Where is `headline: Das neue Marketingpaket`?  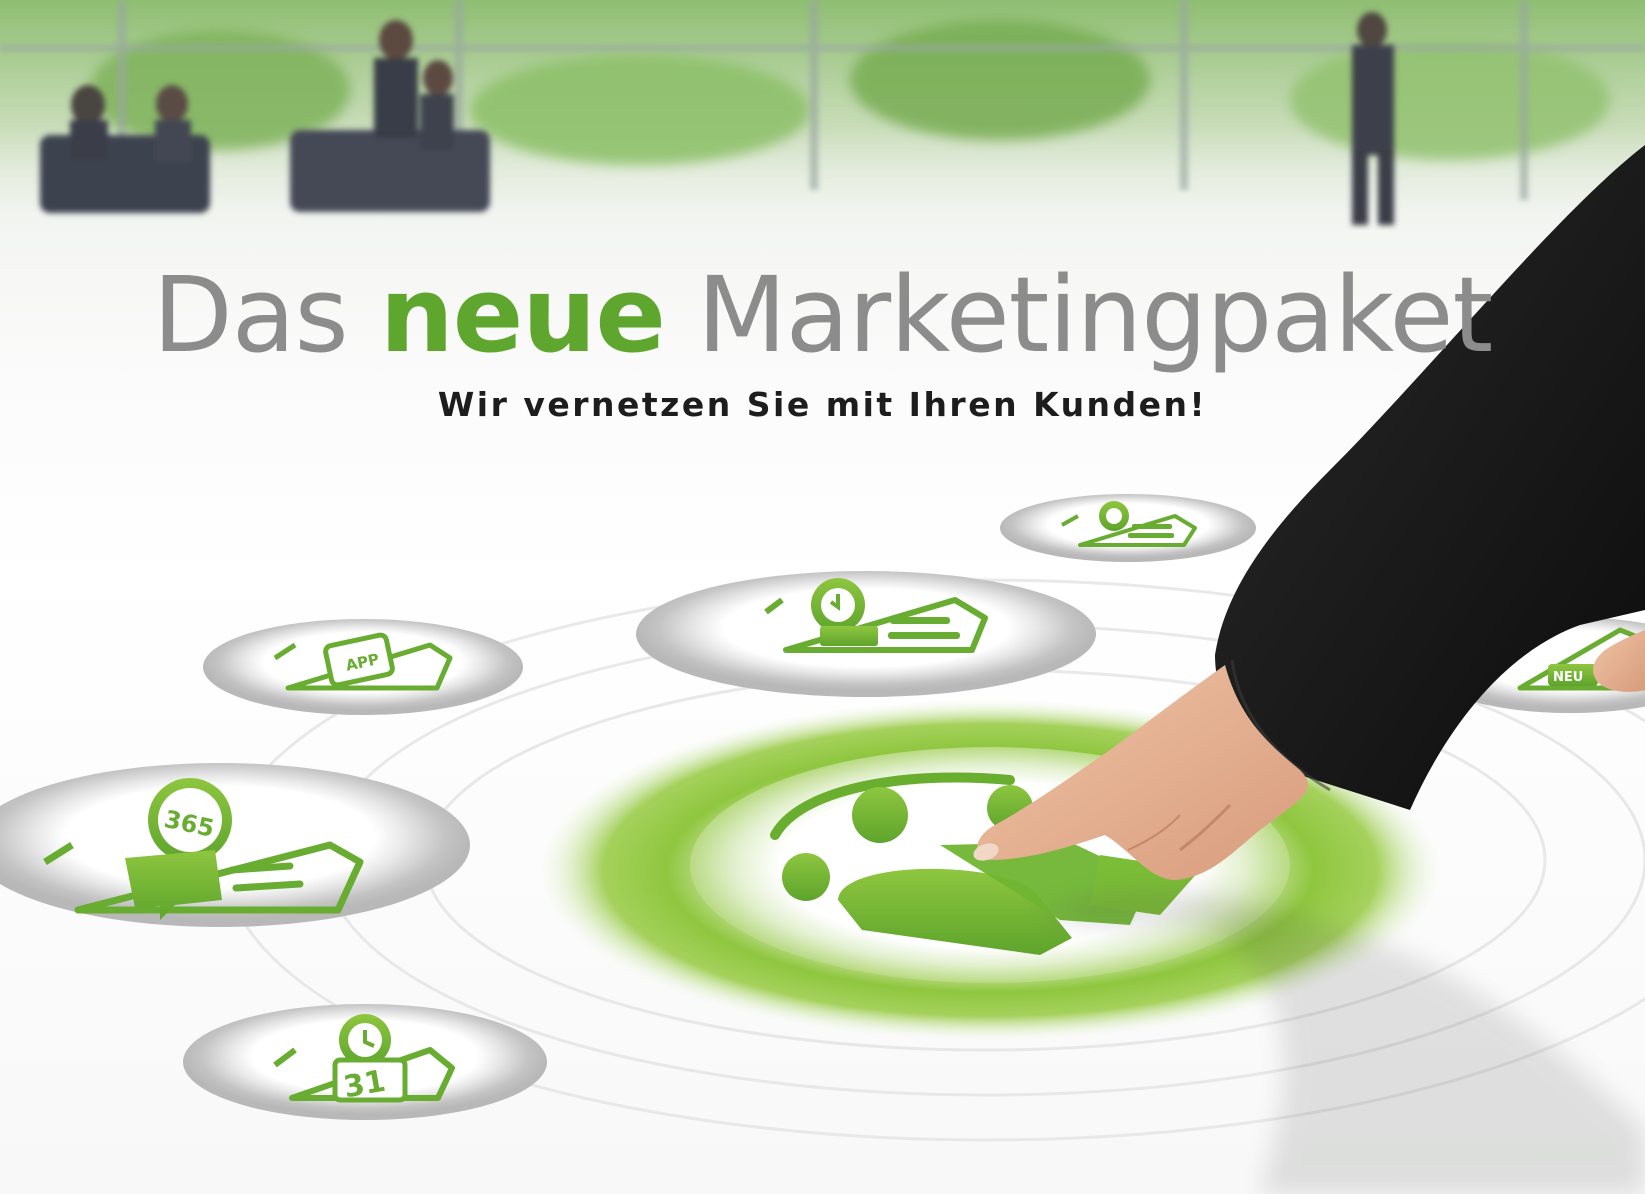
headline: Das neue Marketingpaket is located at coordinates (822, 315).